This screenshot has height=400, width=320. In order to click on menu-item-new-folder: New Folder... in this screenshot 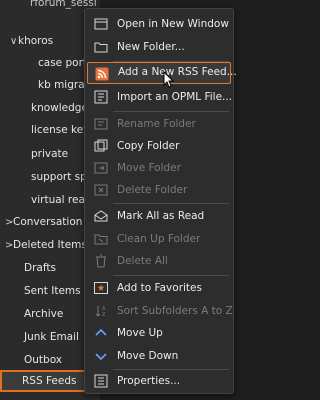, I will do `click(159, 47)`.